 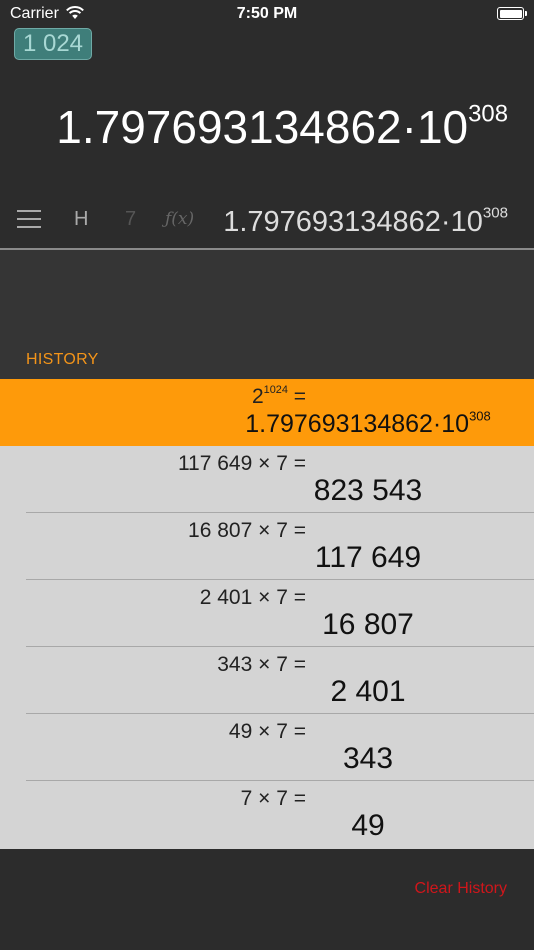 What do you see at coordinates (368, 490) in the screenshot?
I see `history-result: 823 543` at bounding box center [368, 490].